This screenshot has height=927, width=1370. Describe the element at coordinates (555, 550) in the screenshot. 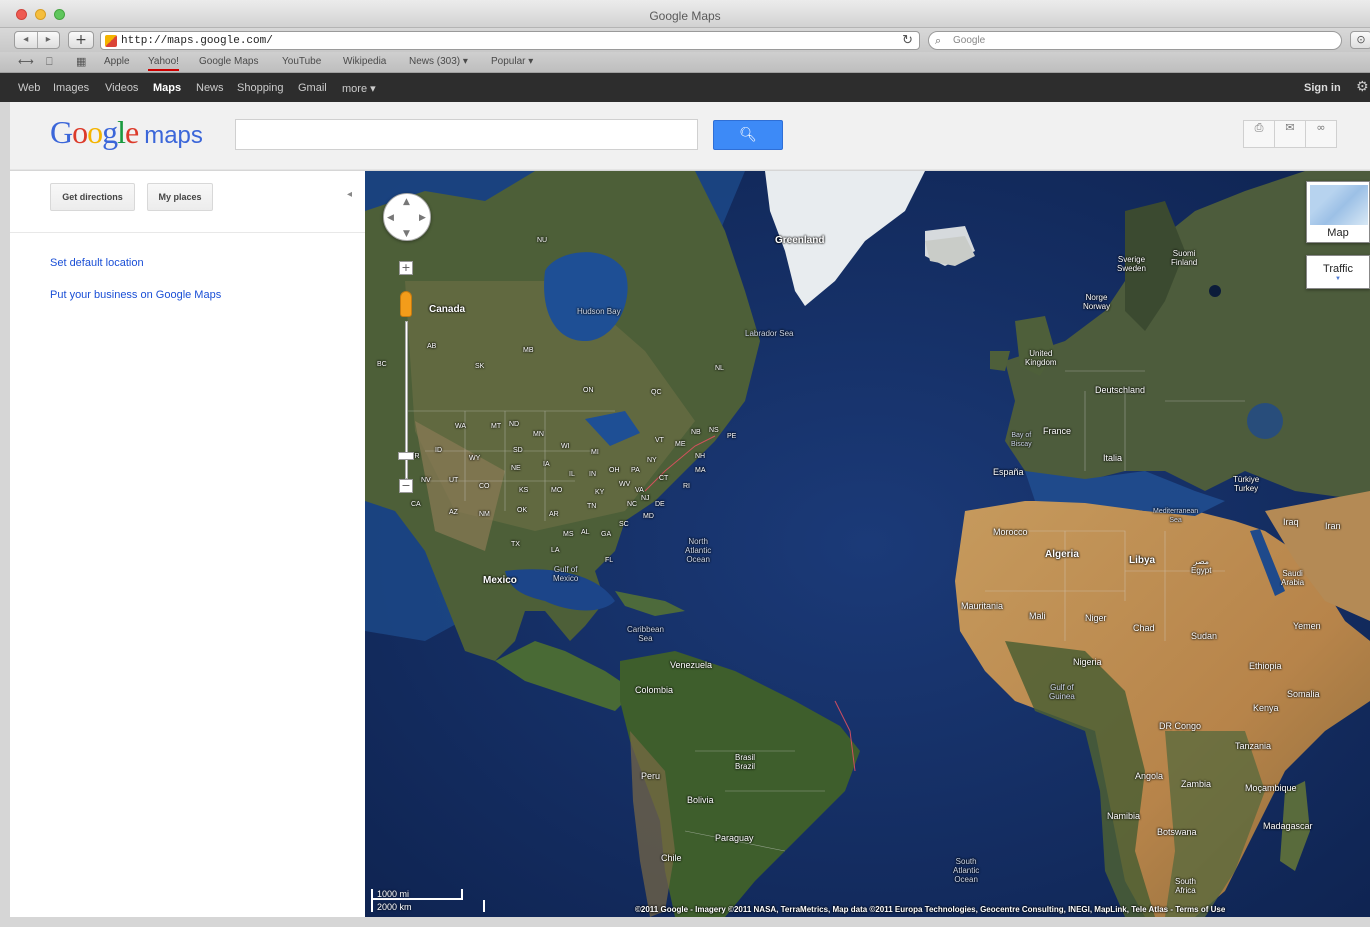

I see `label-state: LA` at that location.